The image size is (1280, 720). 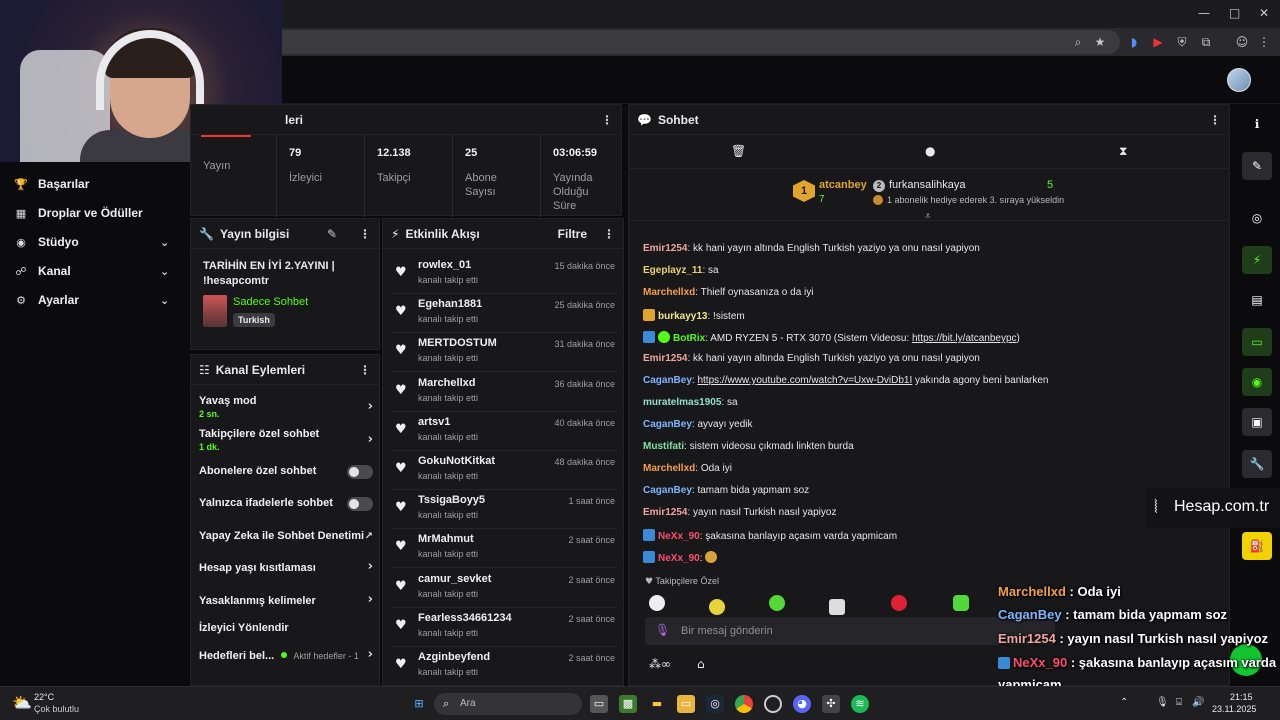 What do you see at coordinates (270, 302) in the screenshot?
I see `category-link: Sadece Sohbet` at bounding box center [270, 302].